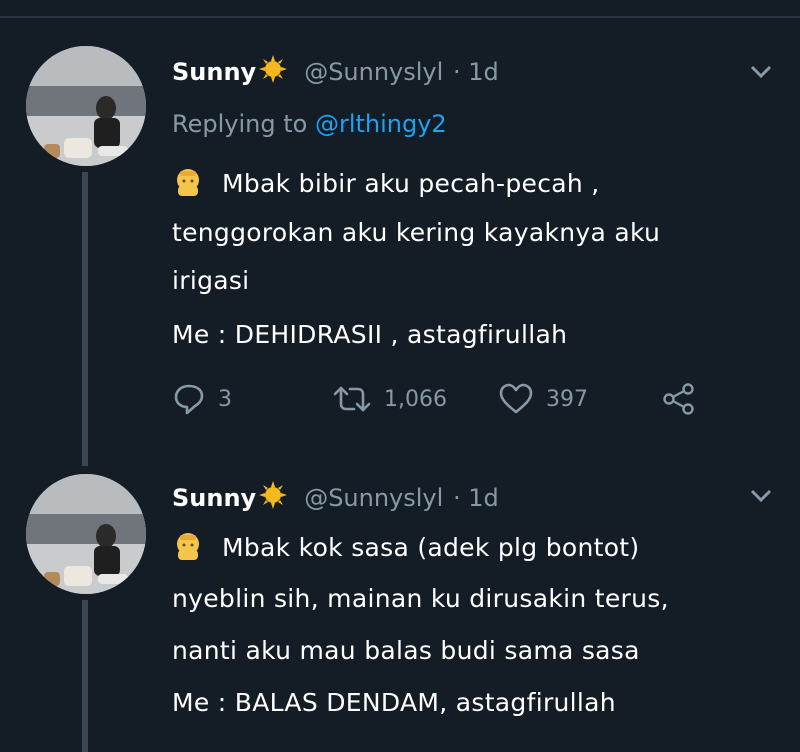  I want to click on reply-button: 3, so click(202, 399).